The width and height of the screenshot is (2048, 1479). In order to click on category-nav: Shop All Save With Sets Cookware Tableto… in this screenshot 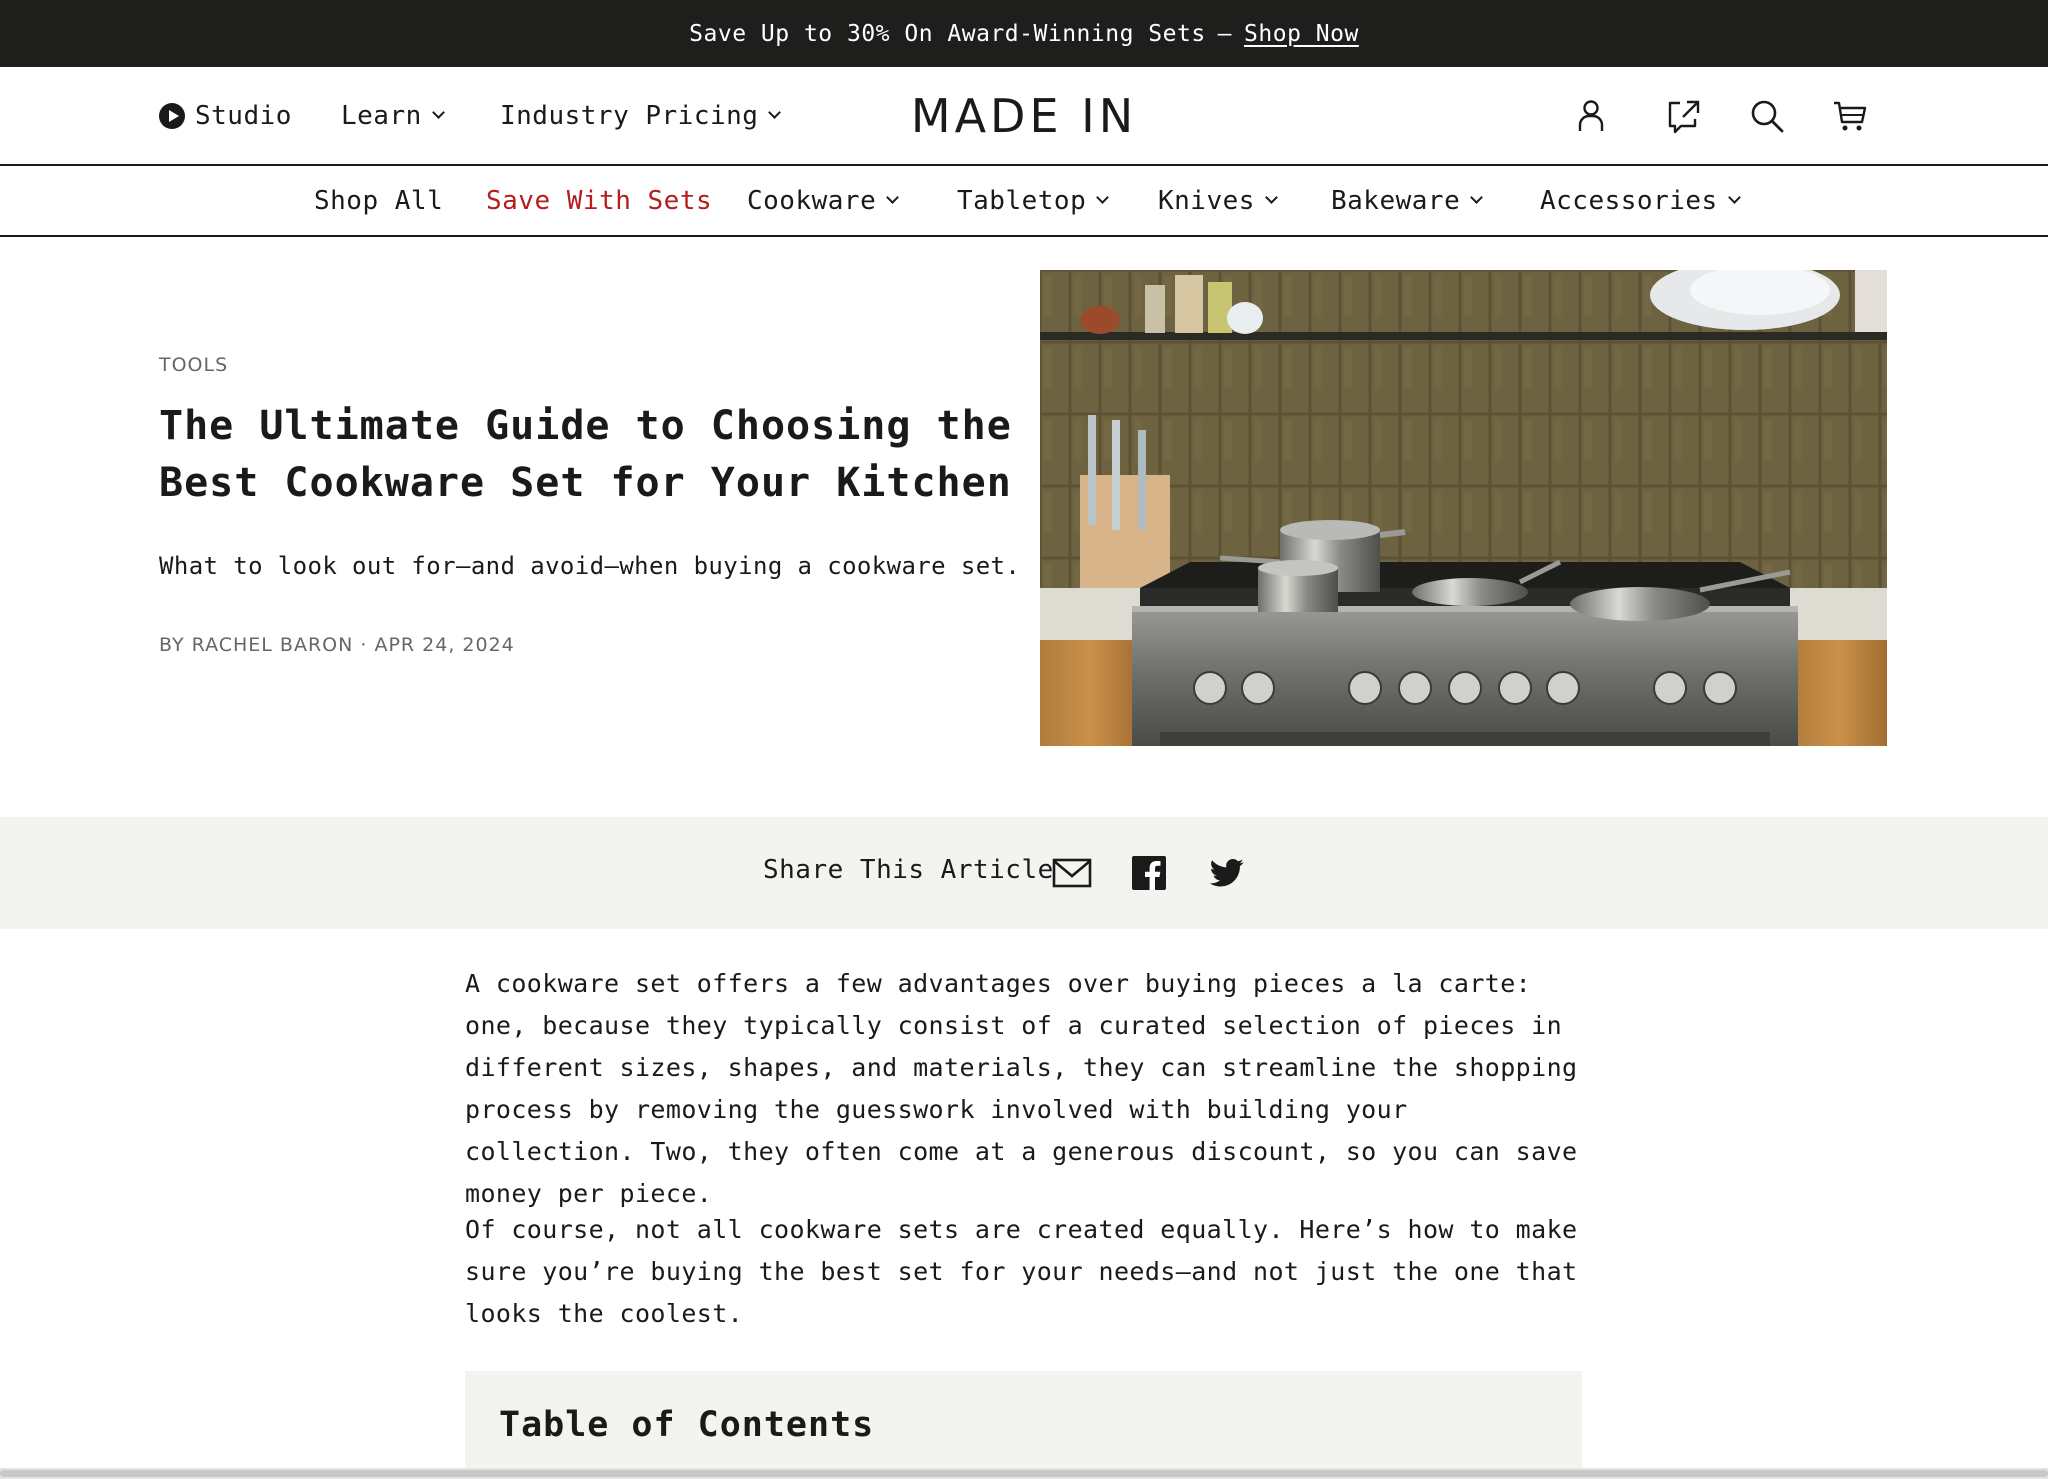, I will do `click(1024, 201)`.